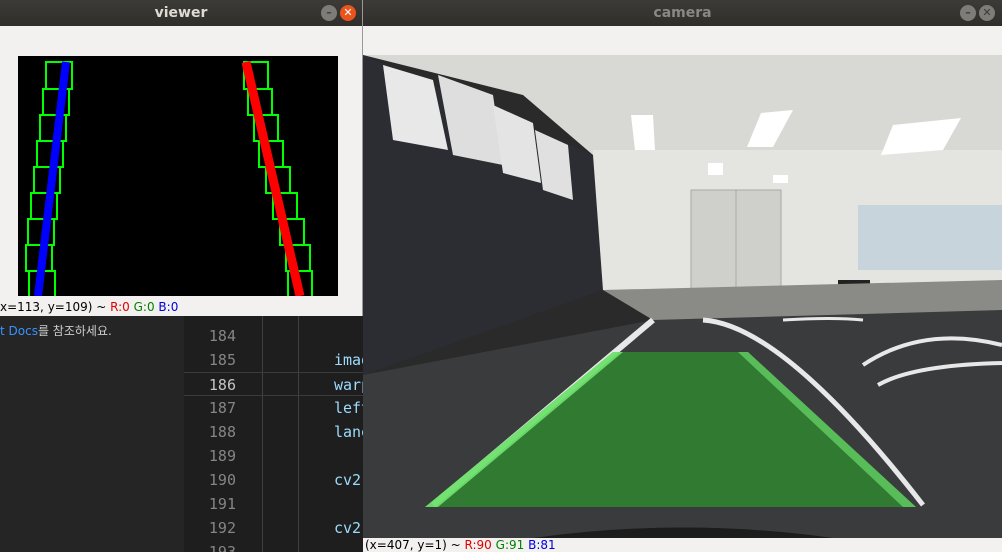 The image size is (1002, 552). Describe the element at coordinates (415, 545) in the screenshot. I see `pixel-coords: (x=407, y=1) ~` at that location.